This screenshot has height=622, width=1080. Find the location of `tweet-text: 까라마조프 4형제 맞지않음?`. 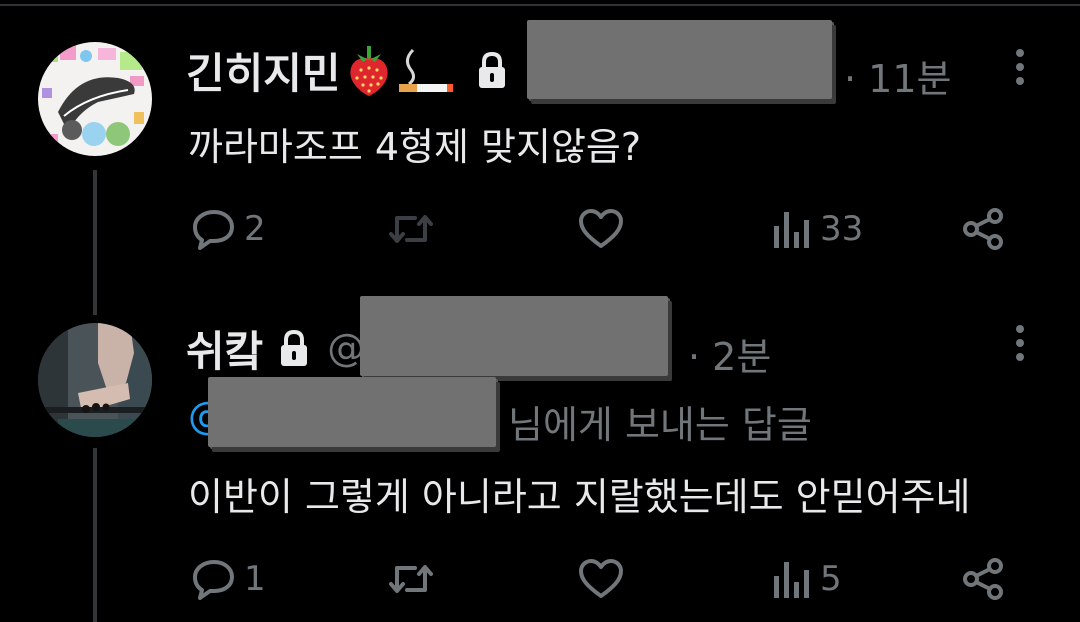

tweet-text: 까라마조프 4형제 맞지않음? is located at coordinates (415, 147).